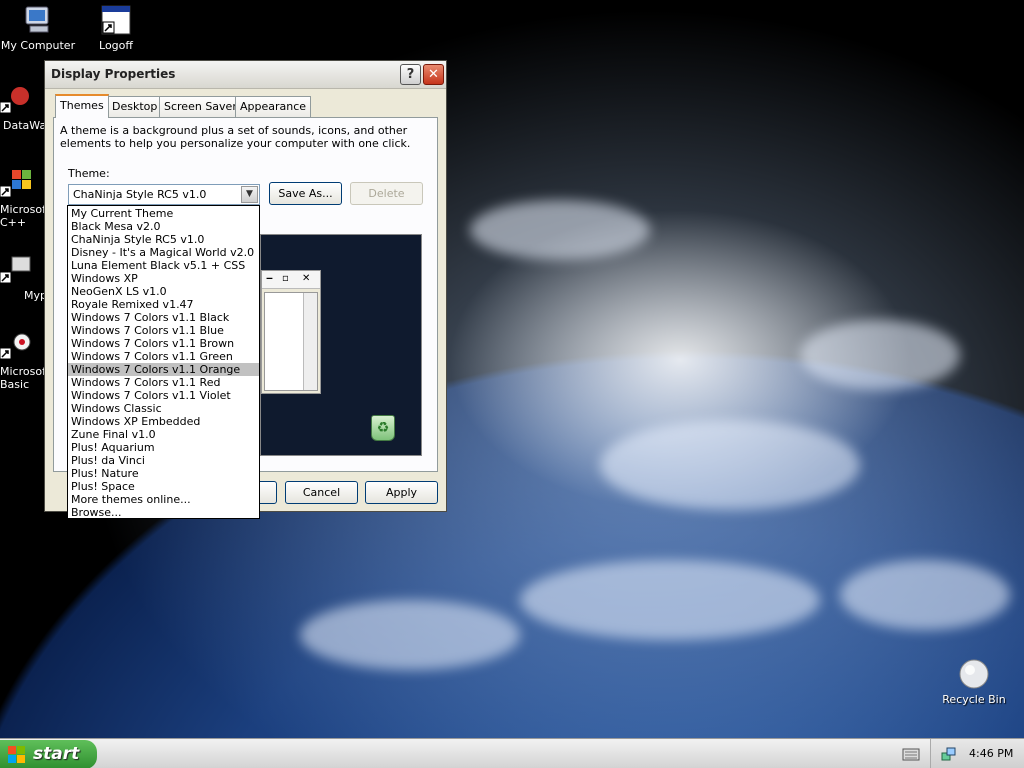 This screenshot has width=1024, height=768. Describe the element at coordinates (383, 428) in the screenshot. I see `recycle-icon: ♻` at that location.